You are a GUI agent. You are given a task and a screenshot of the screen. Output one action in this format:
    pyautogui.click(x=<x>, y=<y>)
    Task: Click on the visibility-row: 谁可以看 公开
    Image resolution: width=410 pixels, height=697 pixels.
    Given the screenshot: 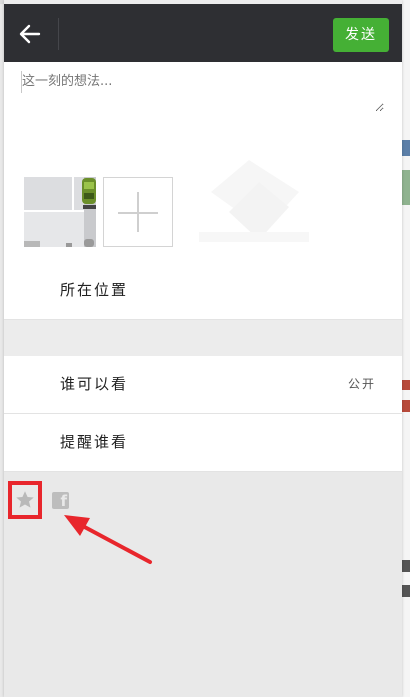 What is the action you would take?
    pyautogui.click(x=203, y=385)
    